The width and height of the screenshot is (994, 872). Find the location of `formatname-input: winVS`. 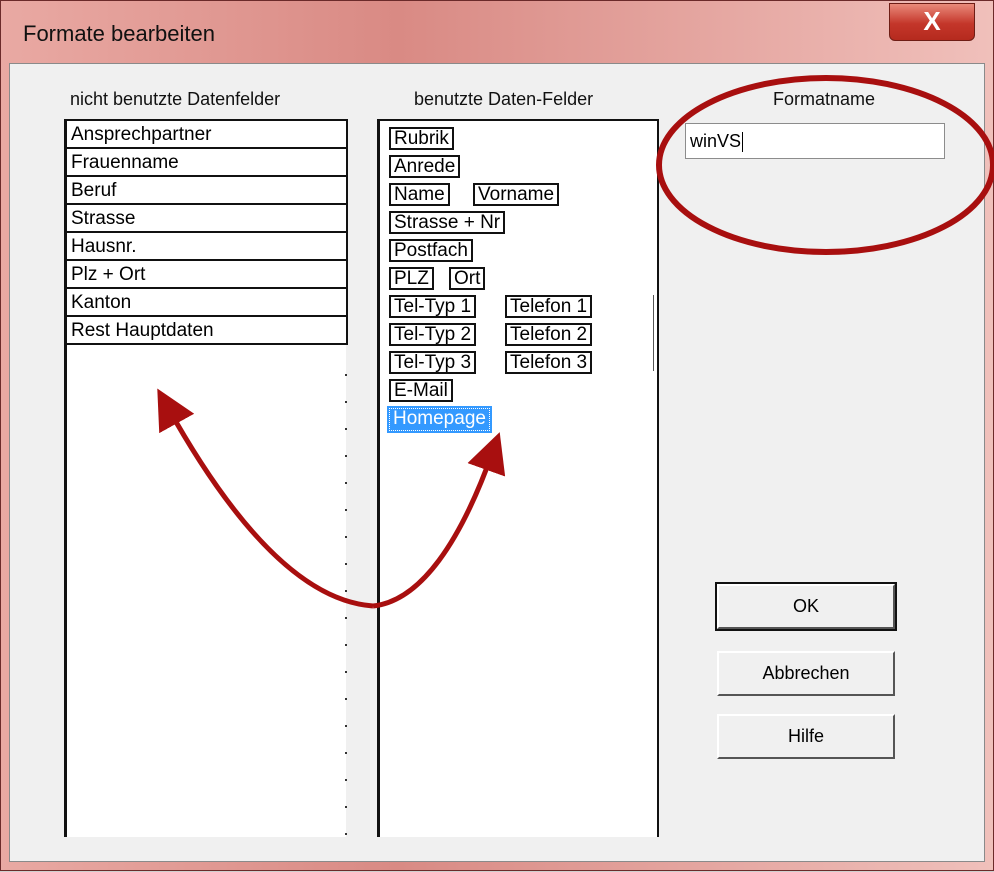

formatname-input: winVS is located at coordinates (815, 141).